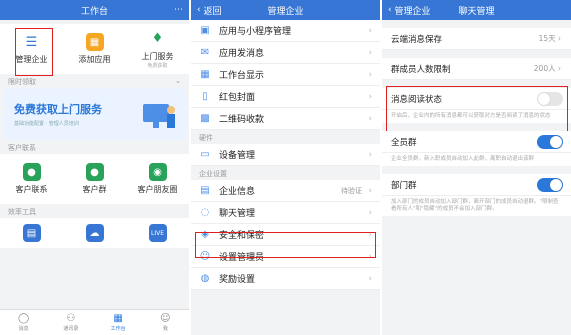 The image size is (571, 335). What do you see at coordinates (544, 68) in the screenshot?
I see `limit-value: 200人` at bounding box center [544, 68].